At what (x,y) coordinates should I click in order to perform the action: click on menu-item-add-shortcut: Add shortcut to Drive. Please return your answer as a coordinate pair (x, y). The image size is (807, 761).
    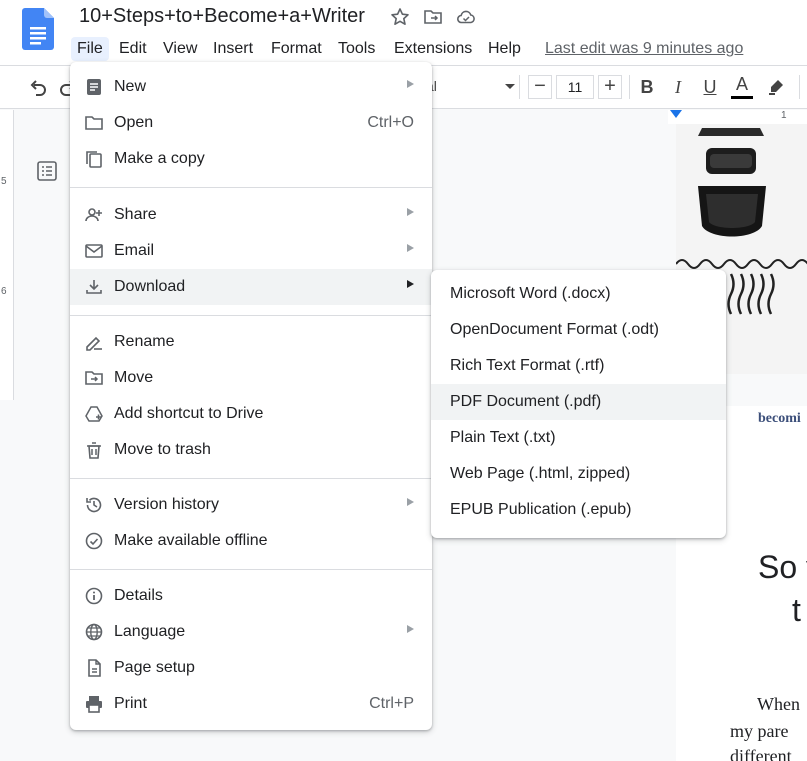
    Looking at the image, I should click on (251, 414).